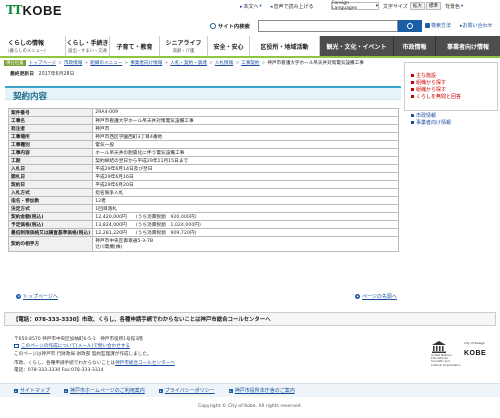 The width and height of the screenshot is (500, 418). What do you see at coordinates (376, 296) in the screenshot?
I see `page-top-link: ▴ ページの先頭へ` at bounding box center [376, 296].